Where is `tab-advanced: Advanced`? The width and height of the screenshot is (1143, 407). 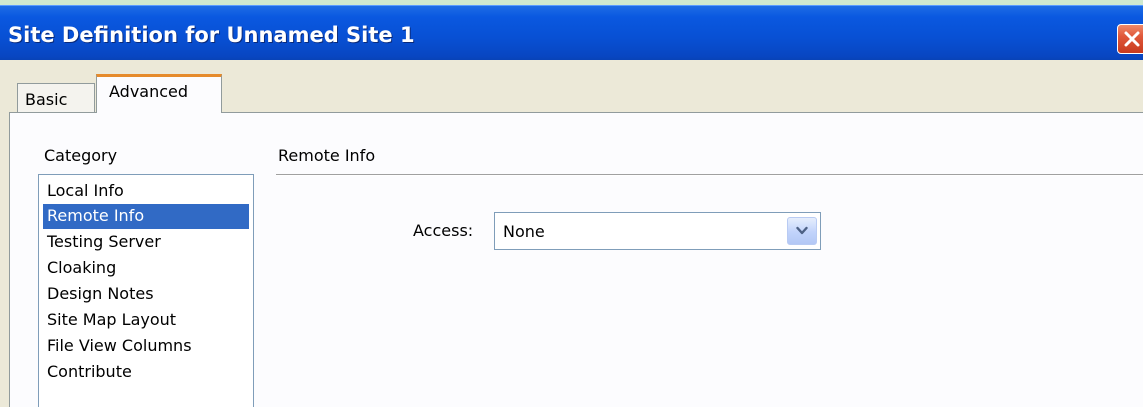 tab-advanced: Advanced is located at coordinates (159, 93).